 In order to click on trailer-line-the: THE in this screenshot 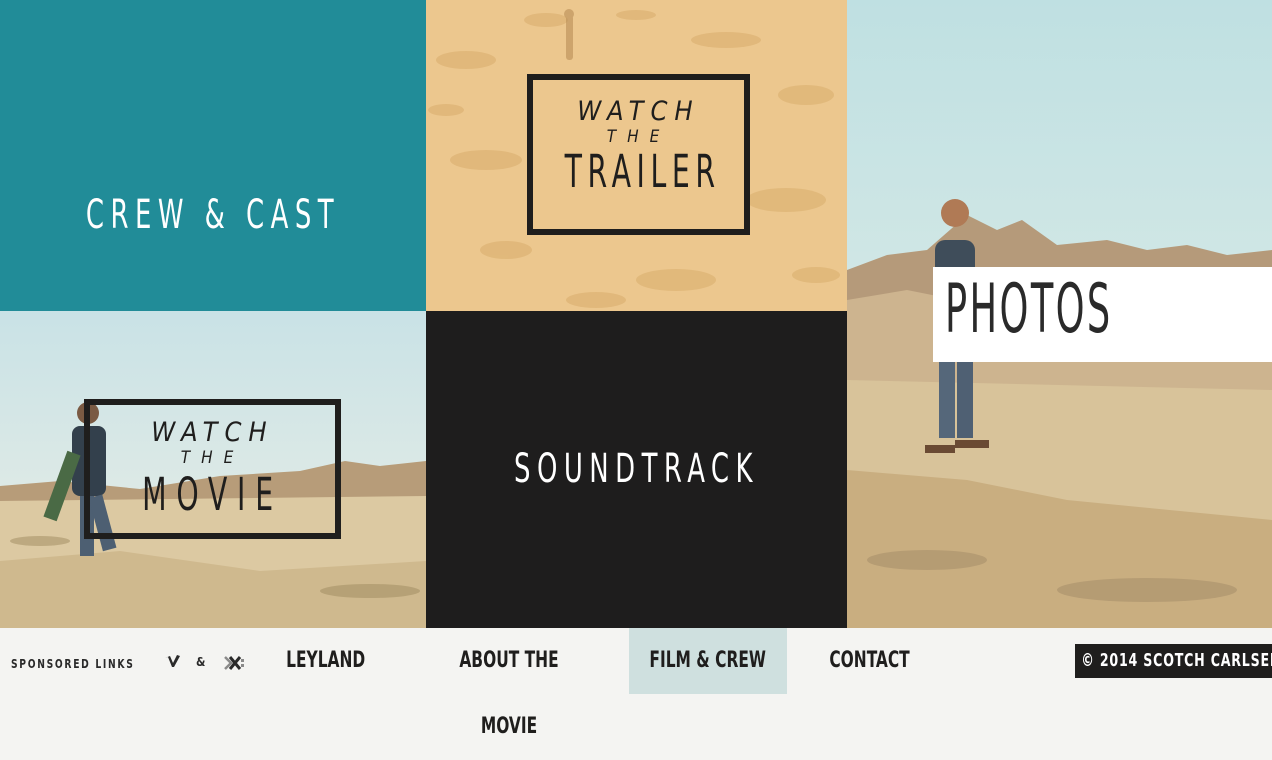, I will do `click(638, 137)`.